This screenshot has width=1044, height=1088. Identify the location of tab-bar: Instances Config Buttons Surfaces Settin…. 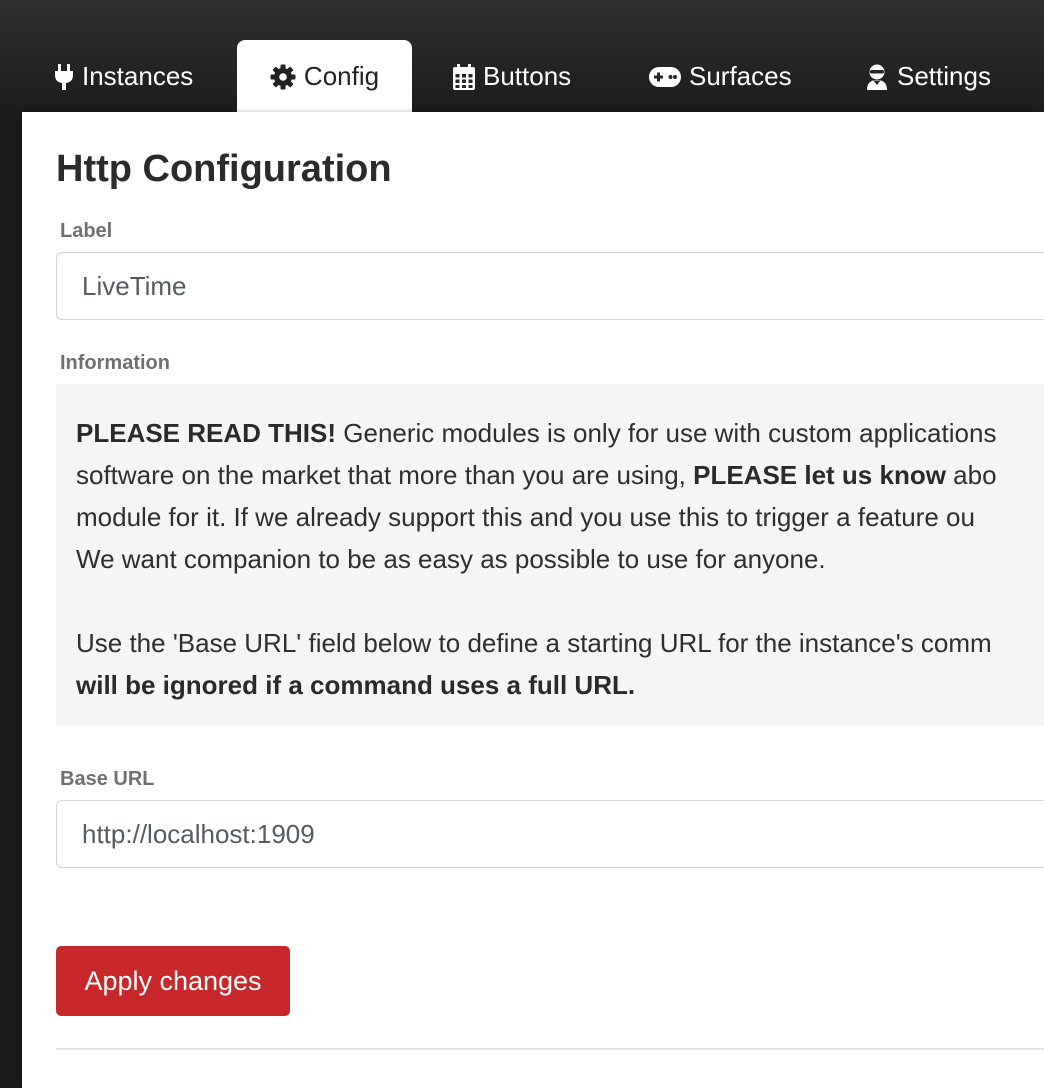
(522, 76).